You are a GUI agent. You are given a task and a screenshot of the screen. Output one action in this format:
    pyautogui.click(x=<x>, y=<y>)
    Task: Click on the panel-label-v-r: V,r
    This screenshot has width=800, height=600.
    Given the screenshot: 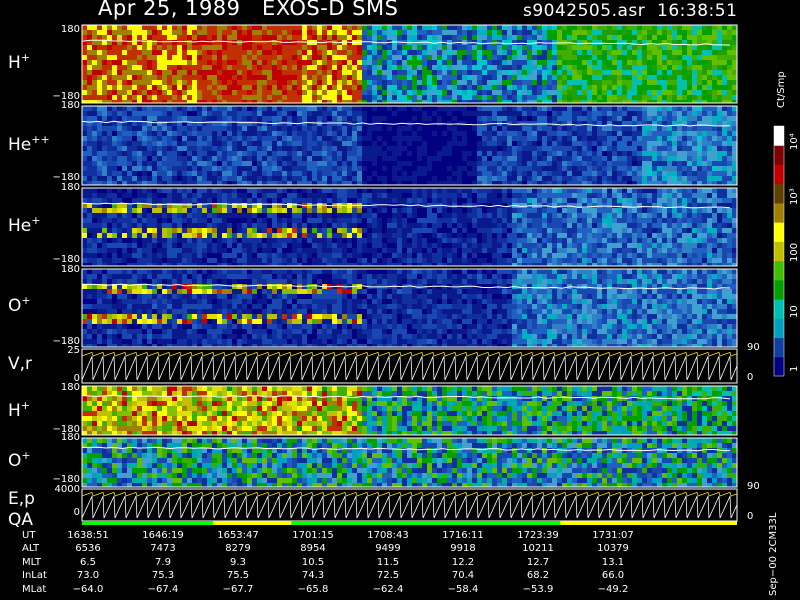 What is the action you would take?
    pyautogui.click(x=20, y=364)
    